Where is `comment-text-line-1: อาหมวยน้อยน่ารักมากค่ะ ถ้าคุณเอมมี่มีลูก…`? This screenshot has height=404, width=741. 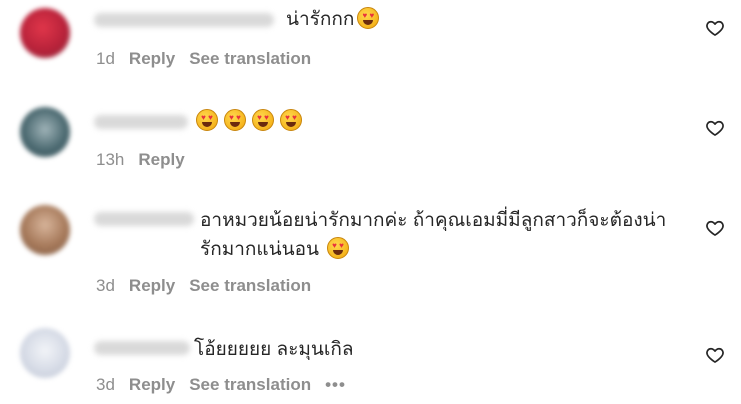
comment-text-line-1: อาหมวยน้อยน่ารักมากค่ะ ถ้าคุณเอมมี่มีลูก… is located at coordinates (433, 220).